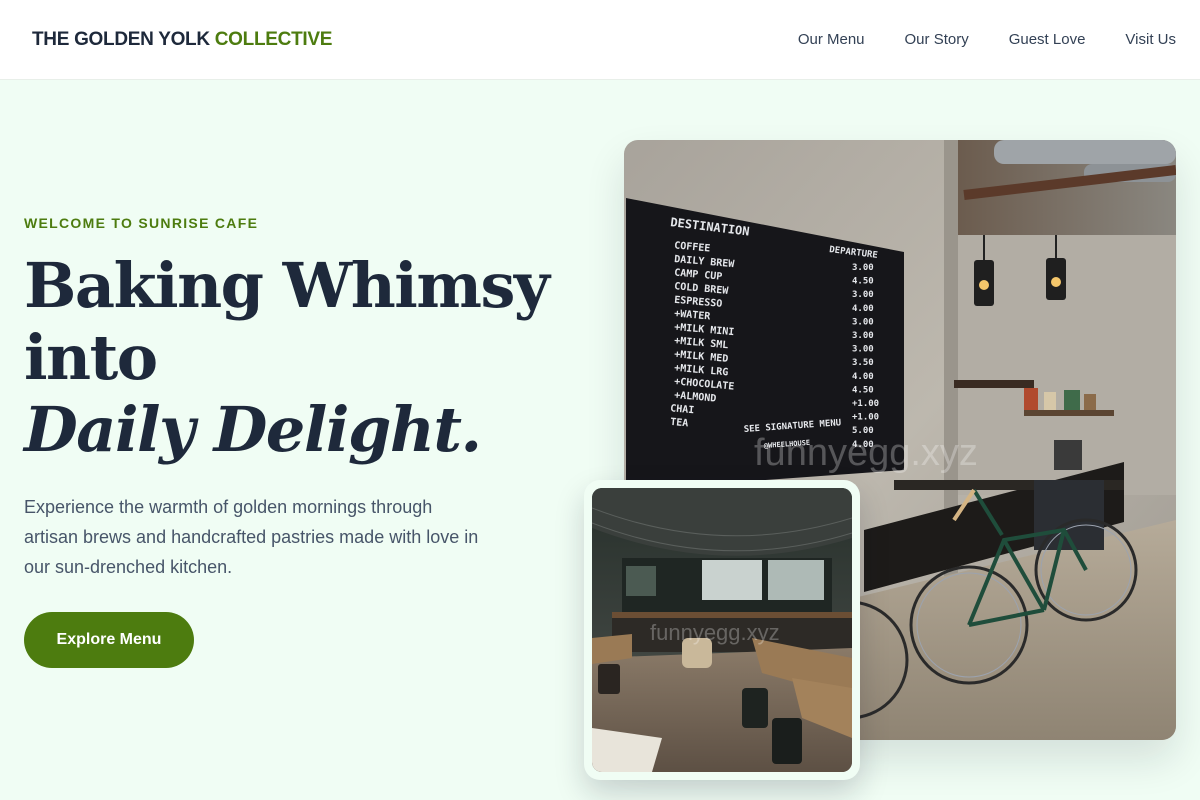 Image resolution: width=1200 pixels, height=800 pixels. What do you see at coordinates (831, 39) in the screenshot?
I see `nav-link-our-menu: Our Menu` at bounding box center [831, 39].